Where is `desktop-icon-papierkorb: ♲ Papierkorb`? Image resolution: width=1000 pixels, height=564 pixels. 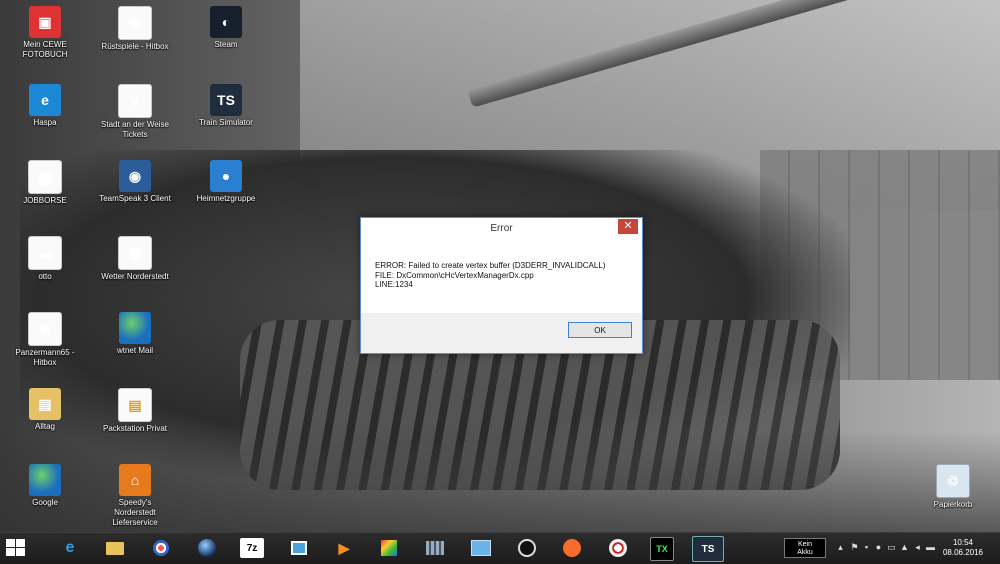
desktop-icon-papierkorb: ♲ Papierkorb is located at coordinates (953, 487).